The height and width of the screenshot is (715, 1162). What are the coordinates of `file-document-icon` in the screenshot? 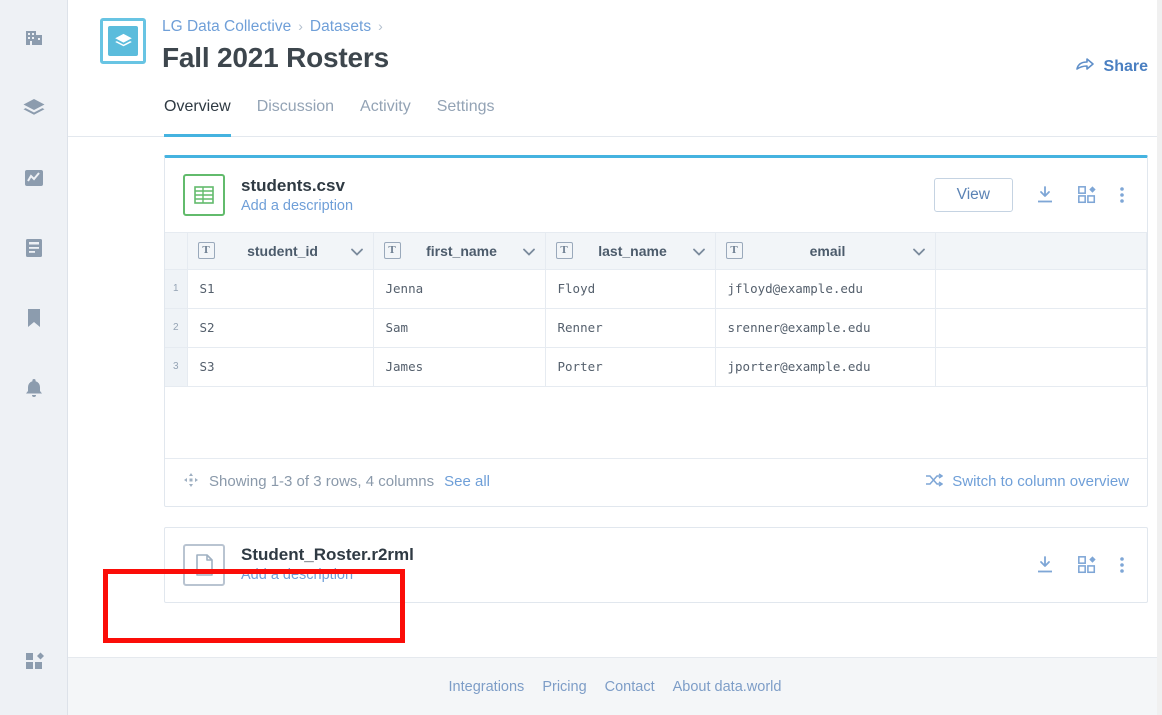 It's located at (204, 564).